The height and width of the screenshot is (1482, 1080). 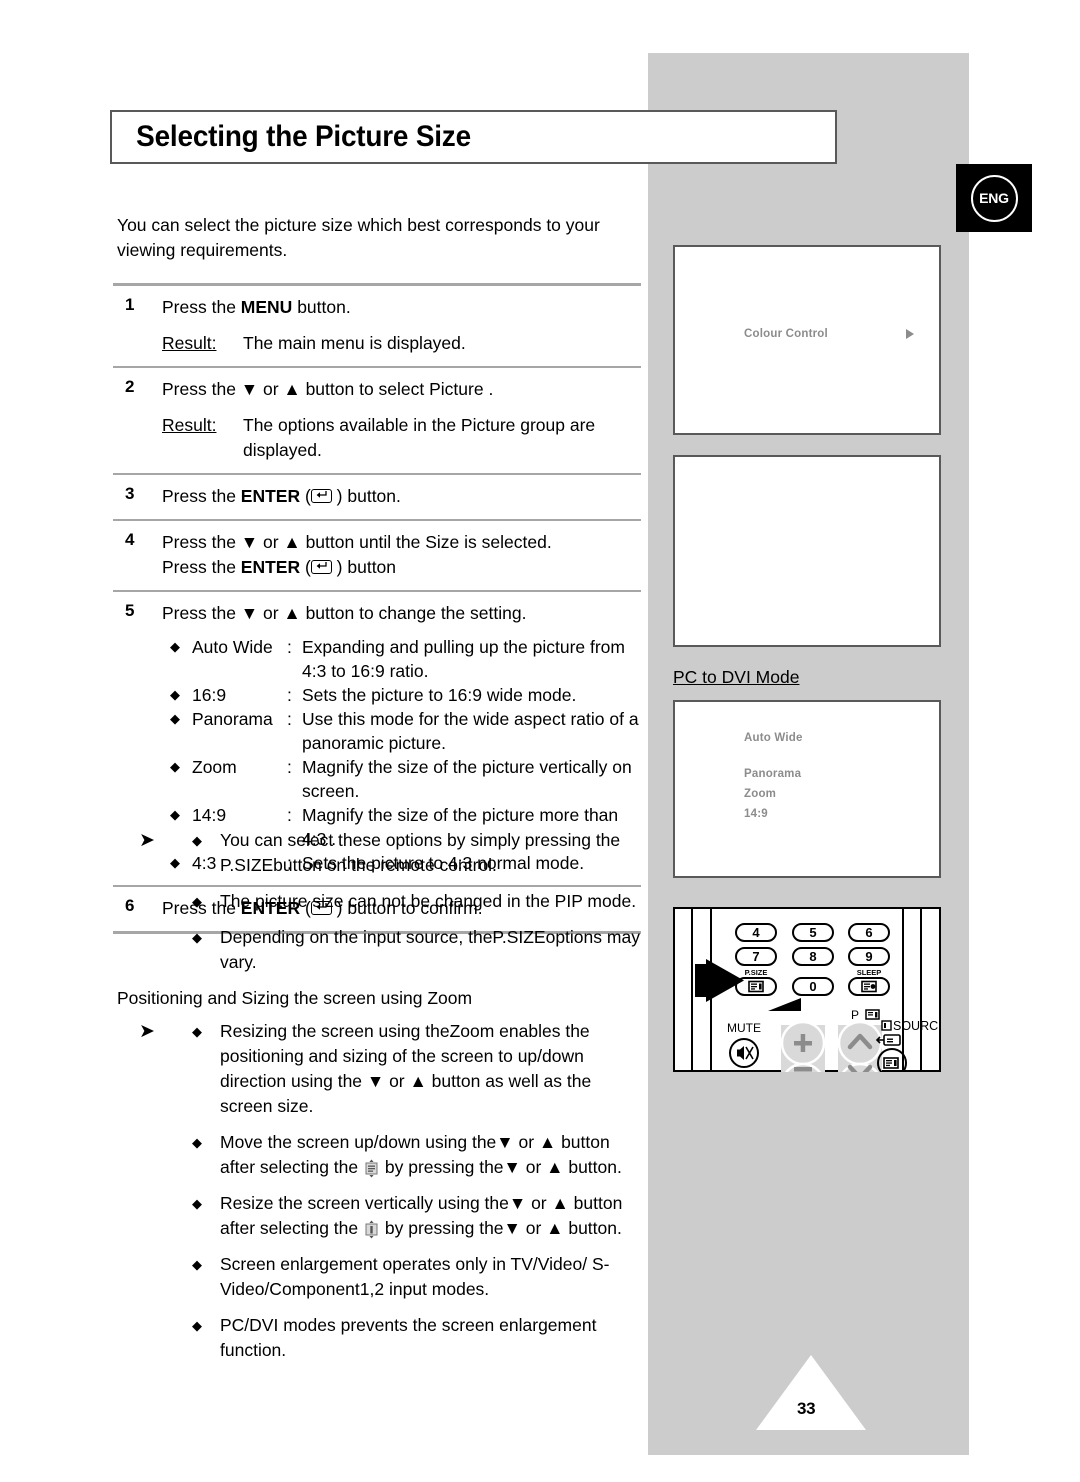 I want to click on language-badge: ENG, so click(x=994, y=198).